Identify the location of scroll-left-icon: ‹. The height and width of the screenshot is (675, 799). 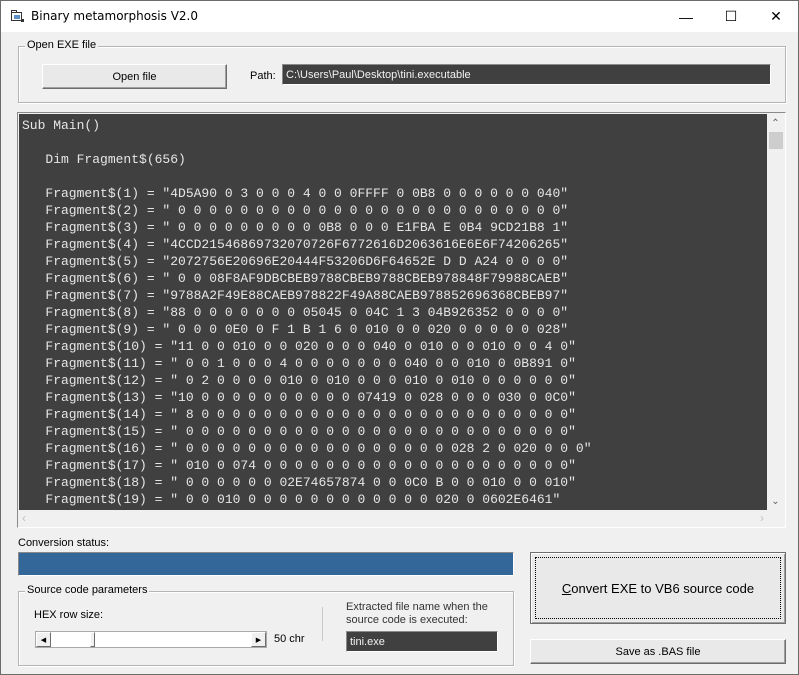
(24, 518).